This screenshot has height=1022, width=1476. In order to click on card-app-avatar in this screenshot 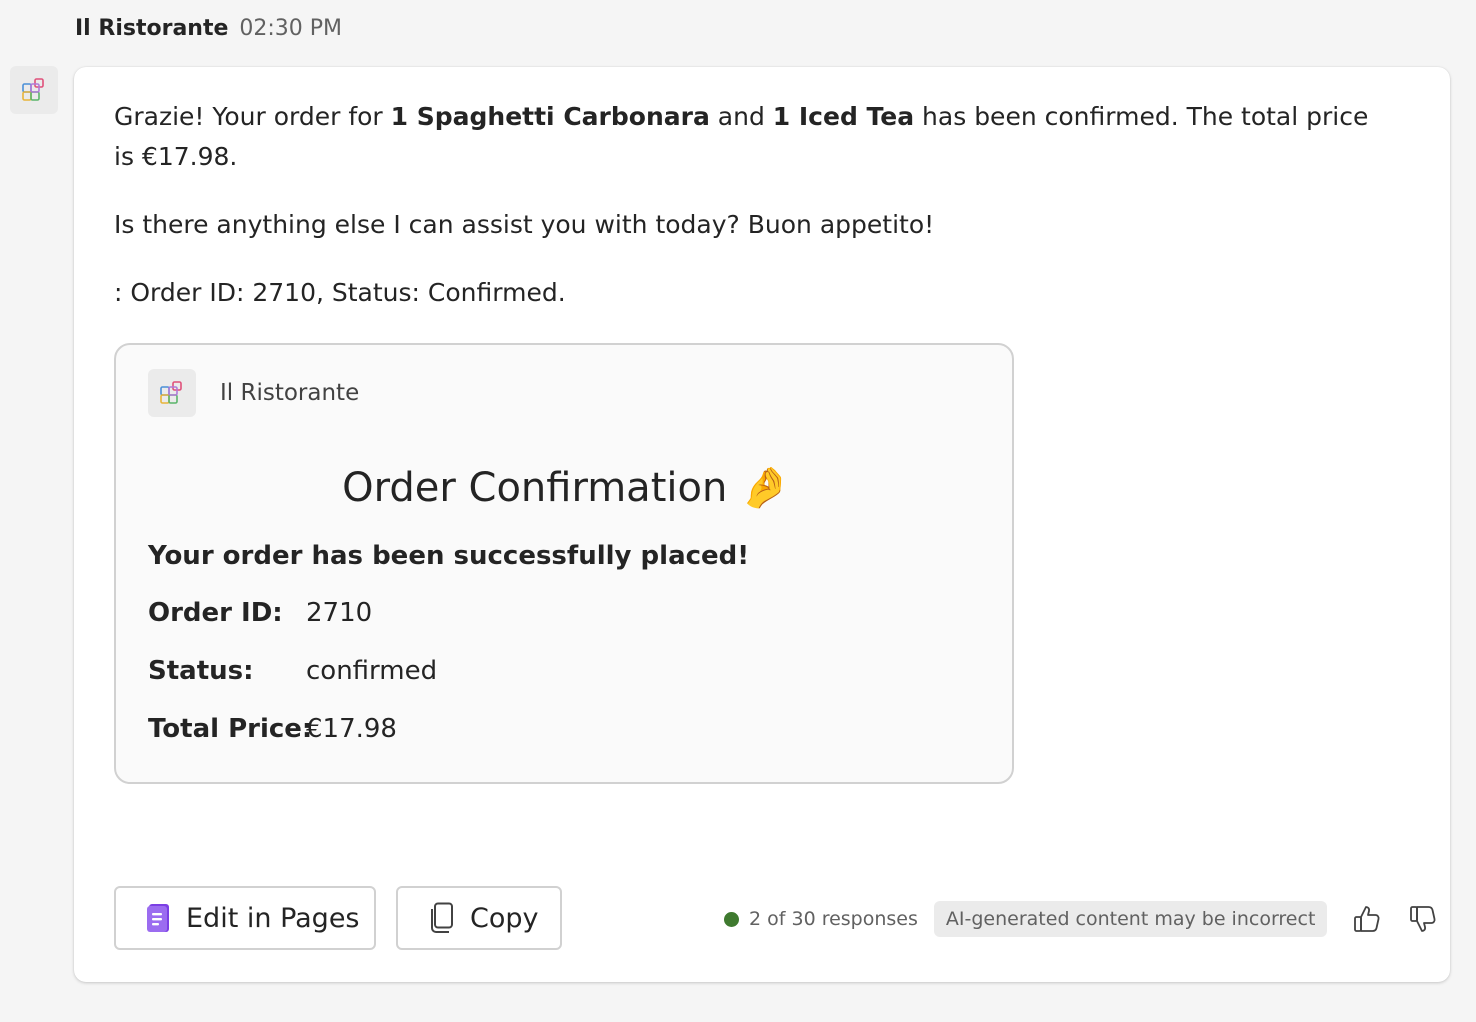, I will do `click(172, 393)`.